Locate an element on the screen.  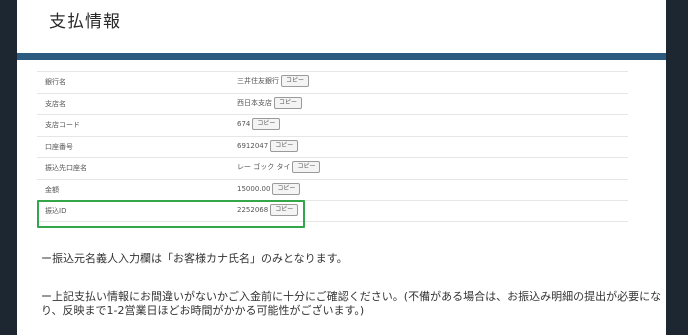
row-value: レー ゴック タイ is located at coordinates (264, 167).